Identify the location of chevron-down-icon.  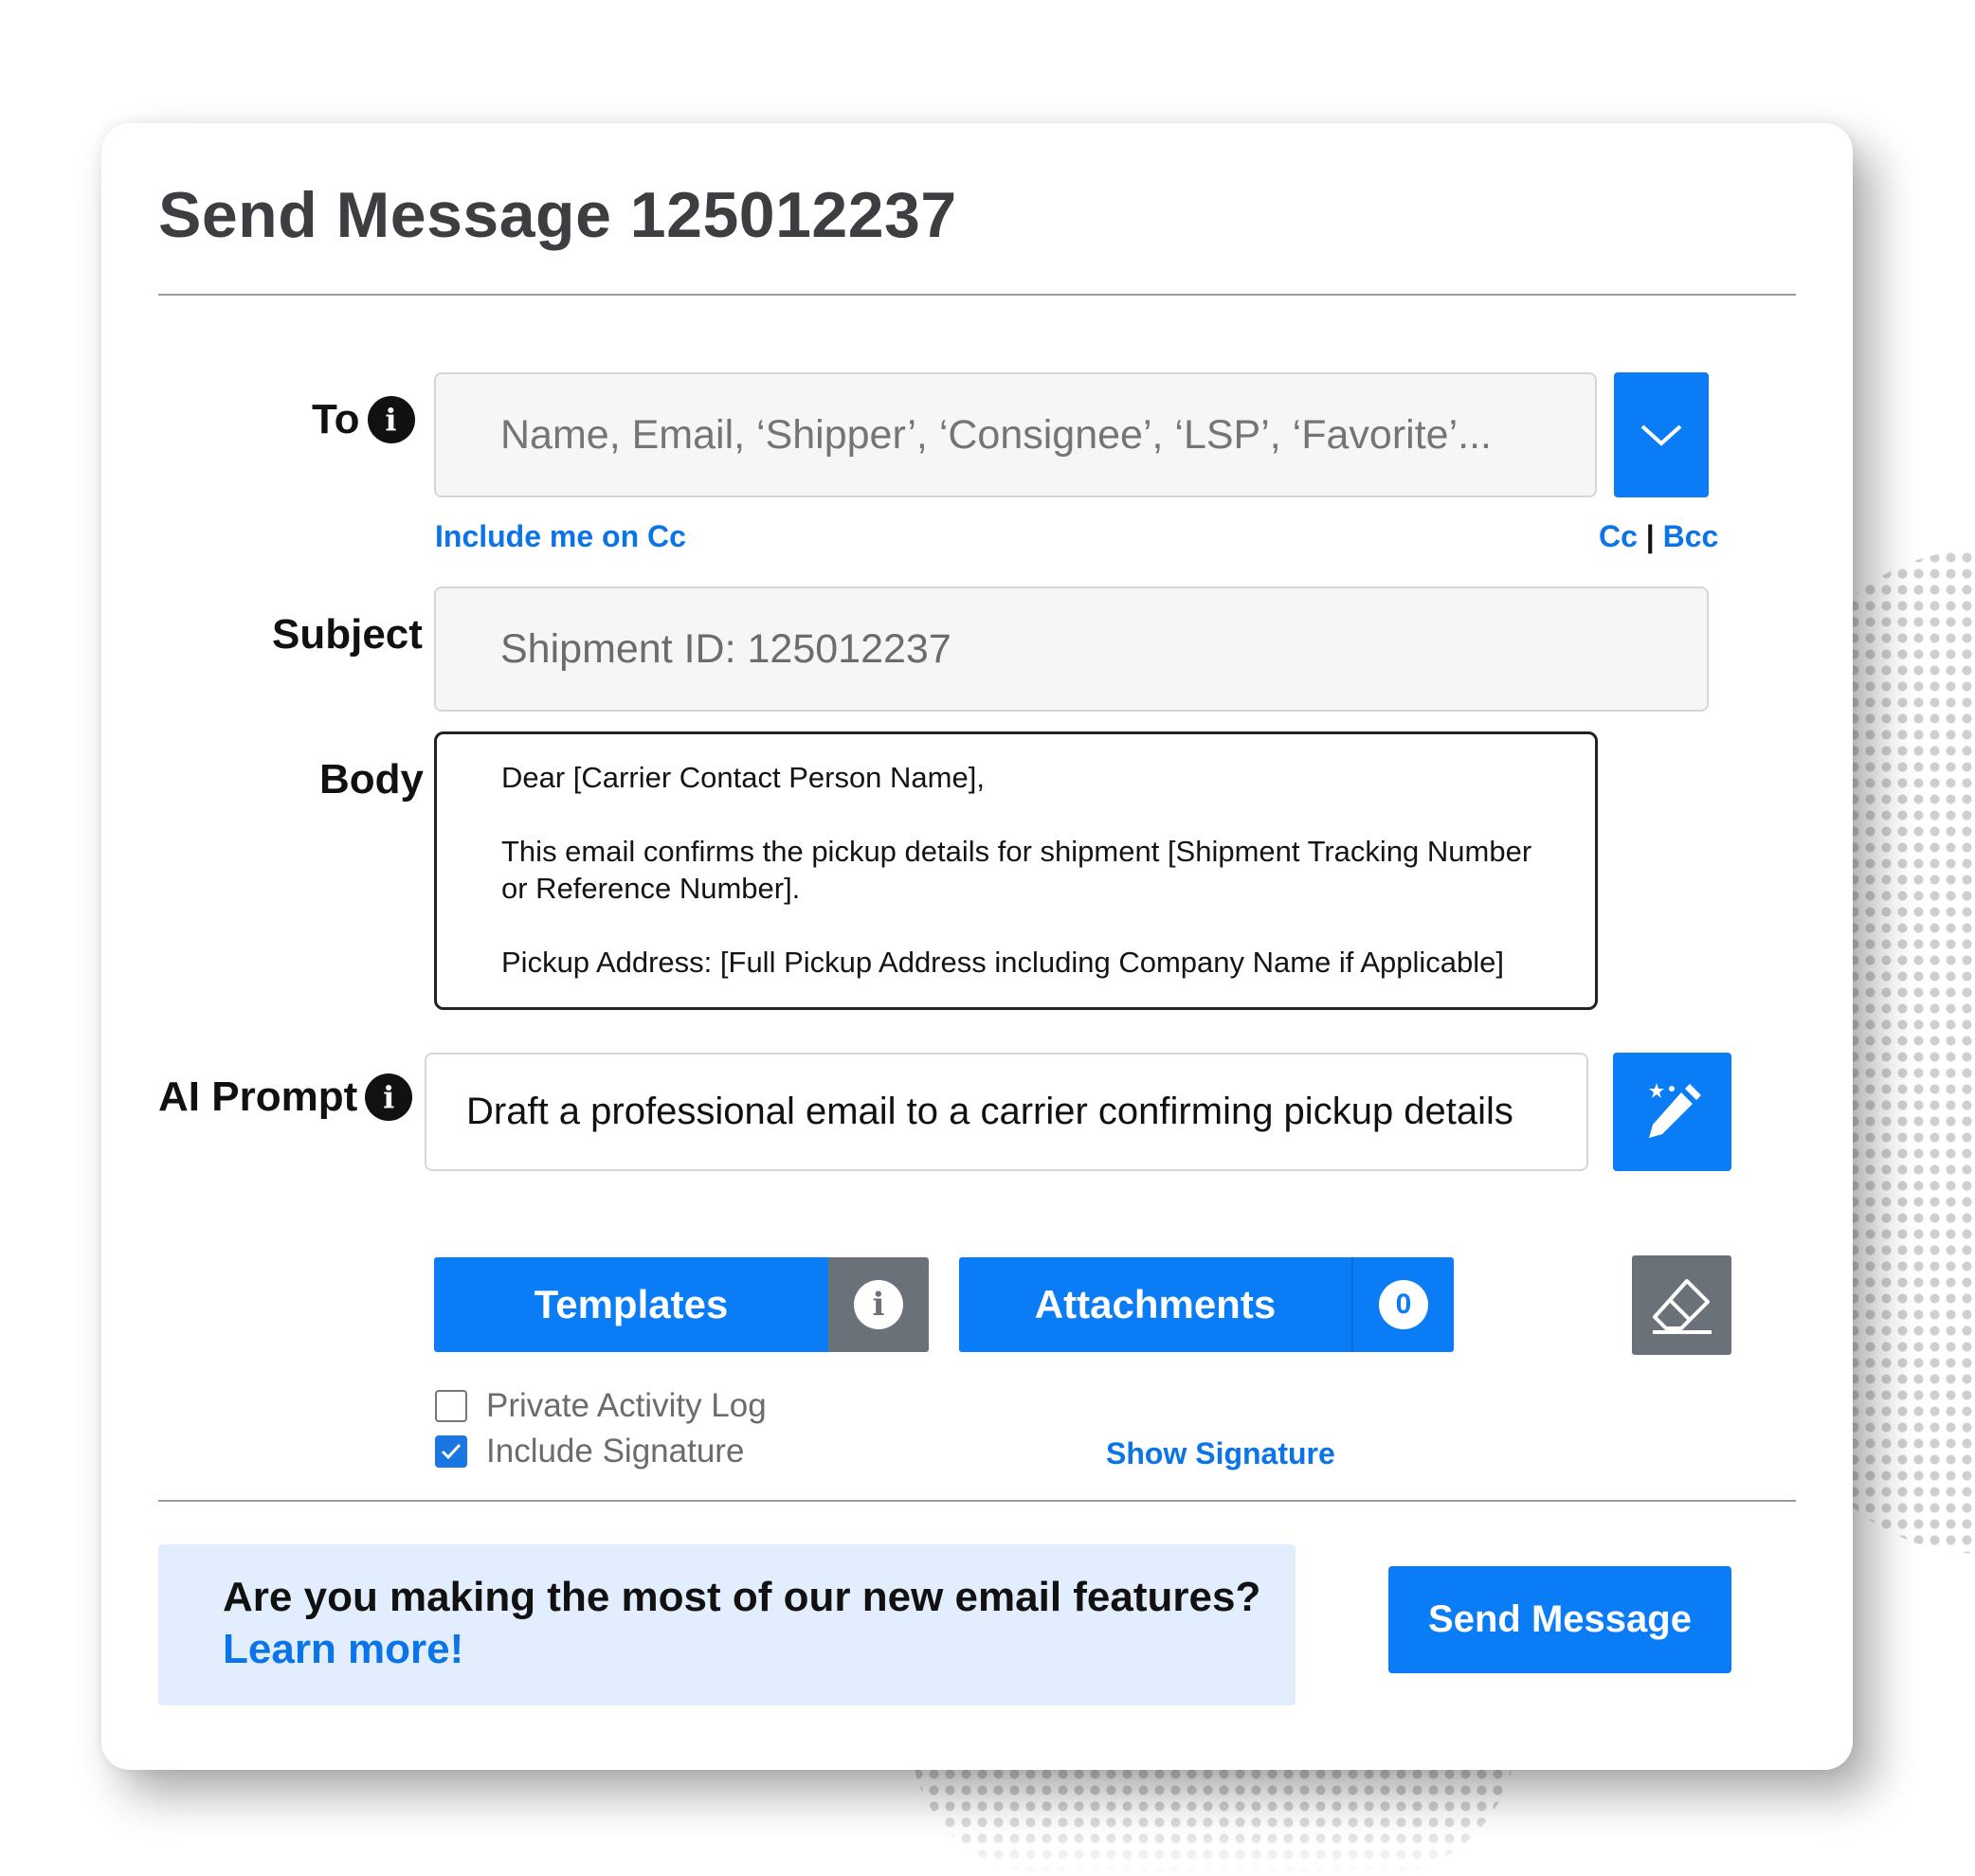
(1661, 435).